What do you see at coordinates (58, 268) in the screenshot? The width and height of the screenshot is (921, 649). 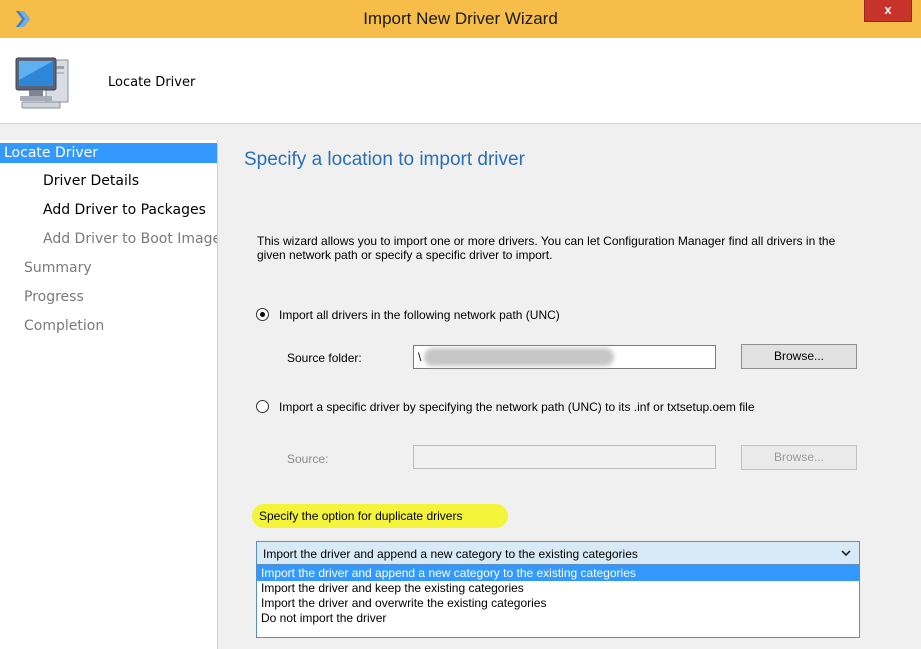 I see `nav-step-summary: Summary` at bounding box center [58, 268].